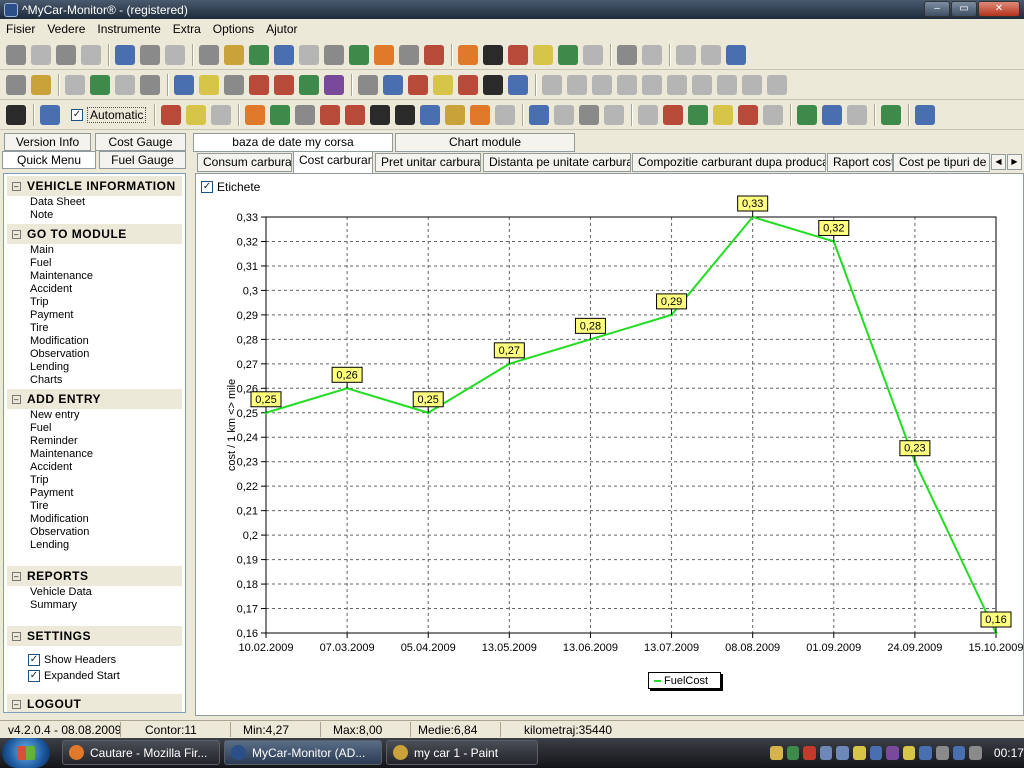 This screenshot has height=768, width=1024. I want to click on edit-document-icon, so click(50, 114).